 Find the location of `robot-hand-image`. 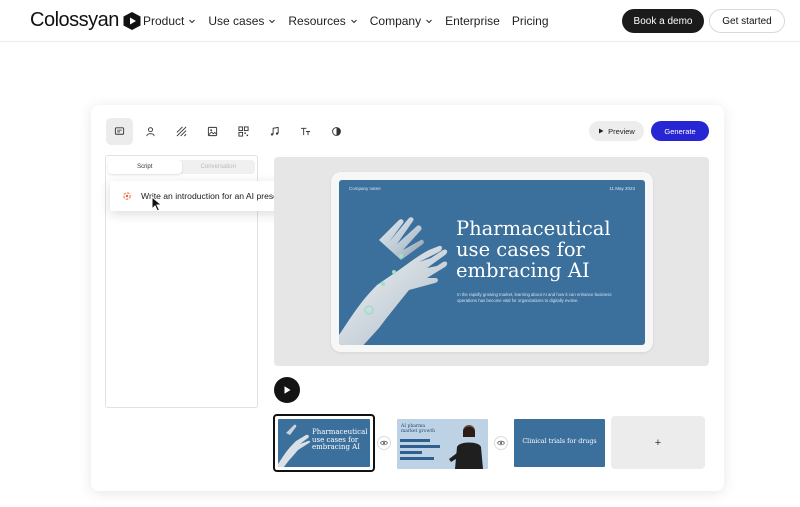

robot-hand-image is located at coordinates (393, 281).